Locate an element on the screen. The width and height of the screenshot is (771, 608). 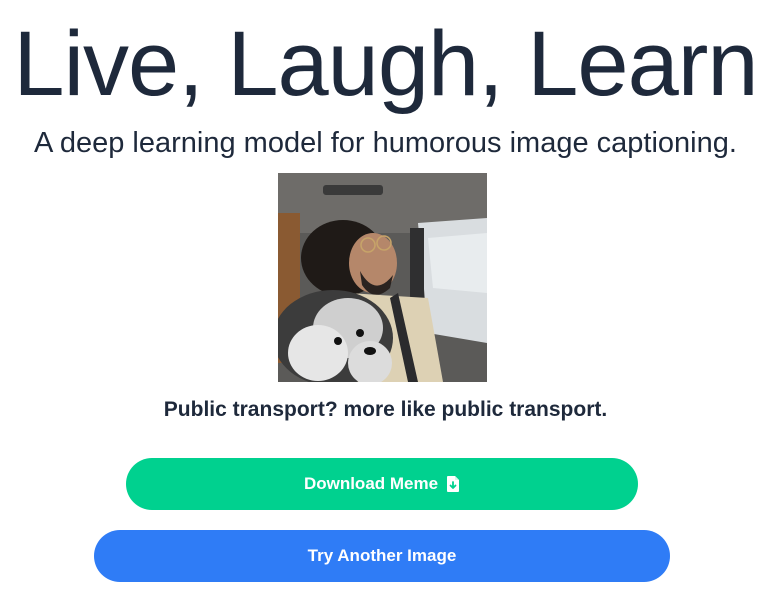
try-another-image-button: Try Another Image is located at coordinates (382, 556).